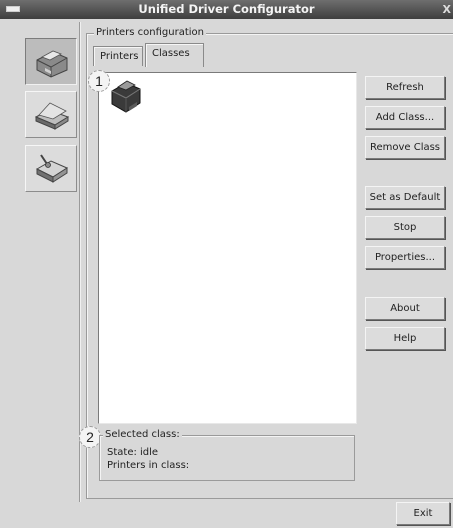 The image size is (453, 528). What do you see at coordinates (405, 338) in the screenshot?
I see `help-button: Help` at bounding box center [405, 338].